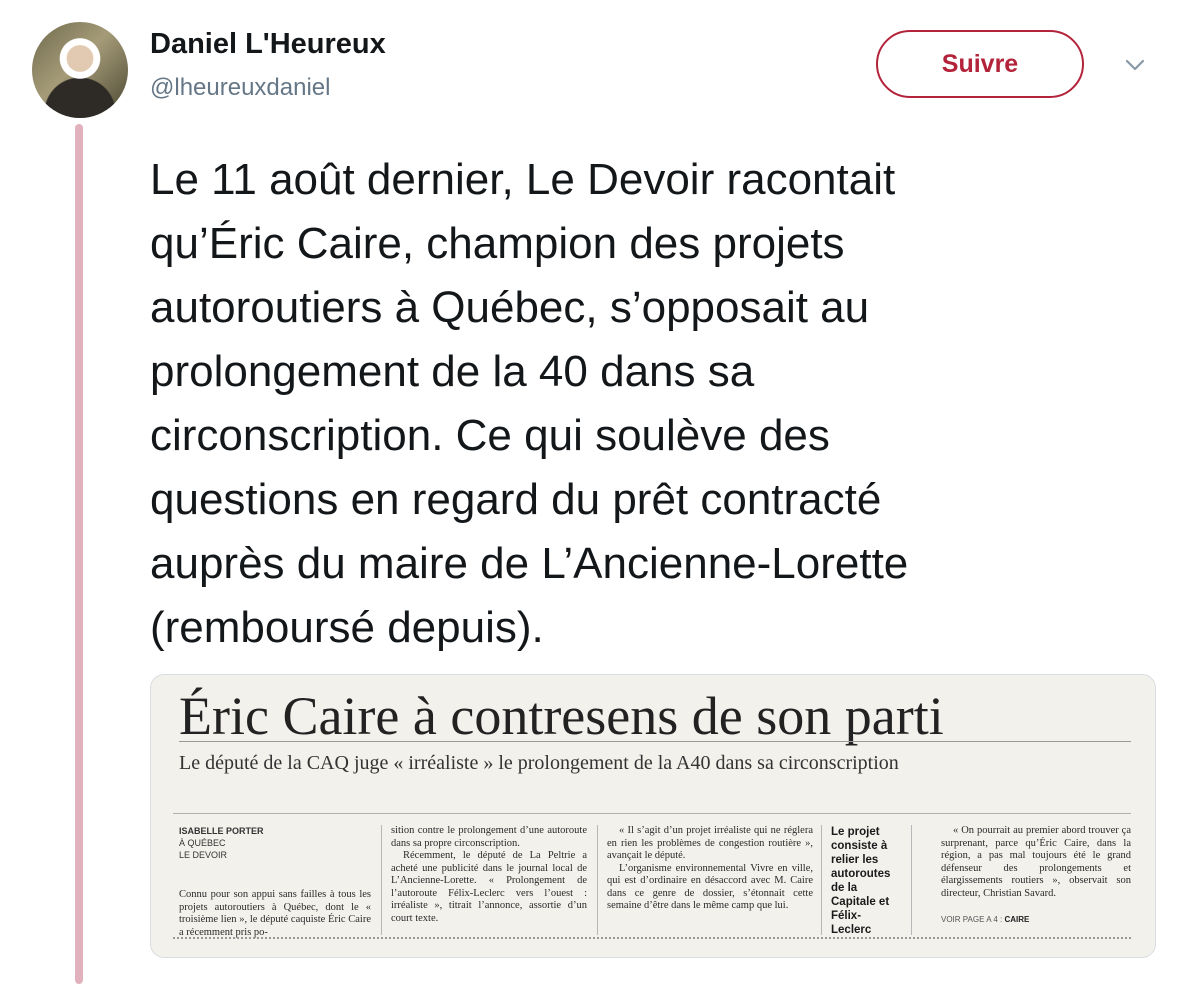 This screenshot has height=984, width=1186. Describe the element at coordinates (980, 64) in the screenshot. I see `follow-button: Suivre` at that location.